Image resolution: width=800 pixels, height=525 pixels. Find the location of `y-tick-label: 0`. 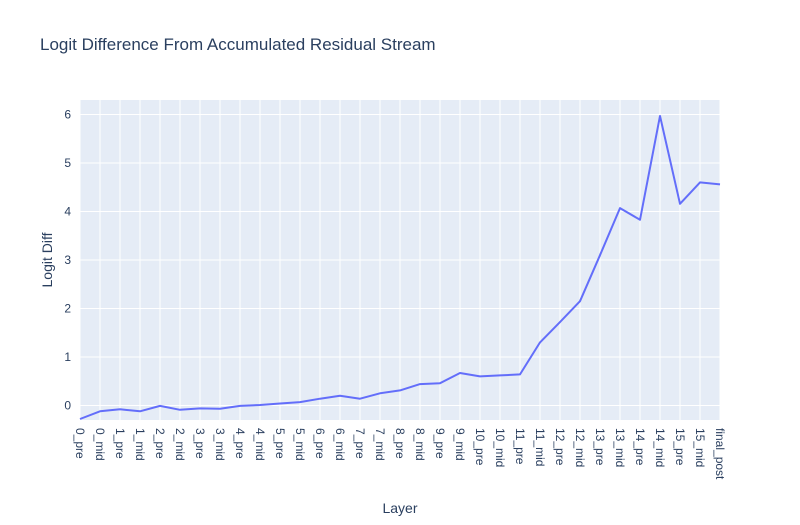

y-tick-label: 0 is located at coordinates (67, 405).